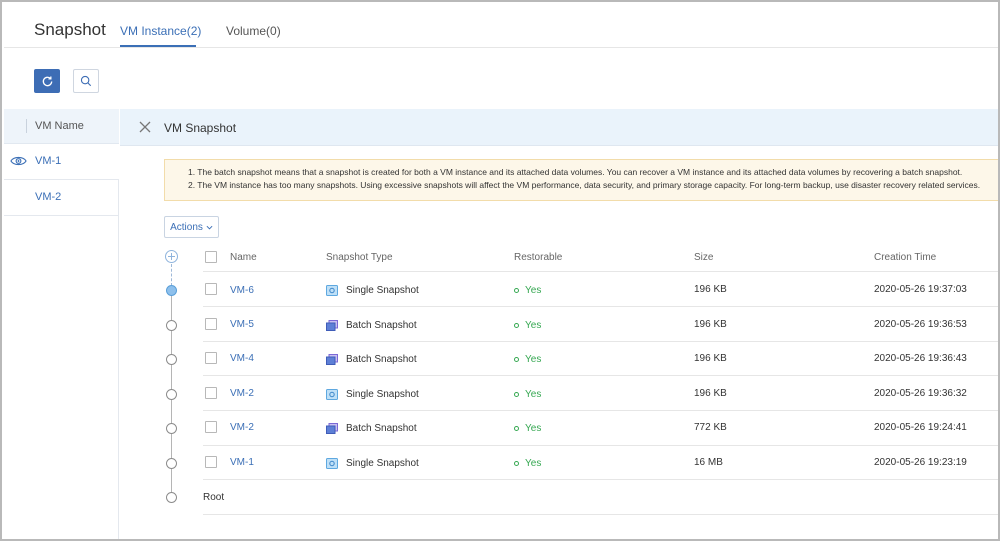  Describe the element at coordinates (61, 324) in the screenshot. I see `vm-list-panel: VM Name VM-1 VM-2` at that location.